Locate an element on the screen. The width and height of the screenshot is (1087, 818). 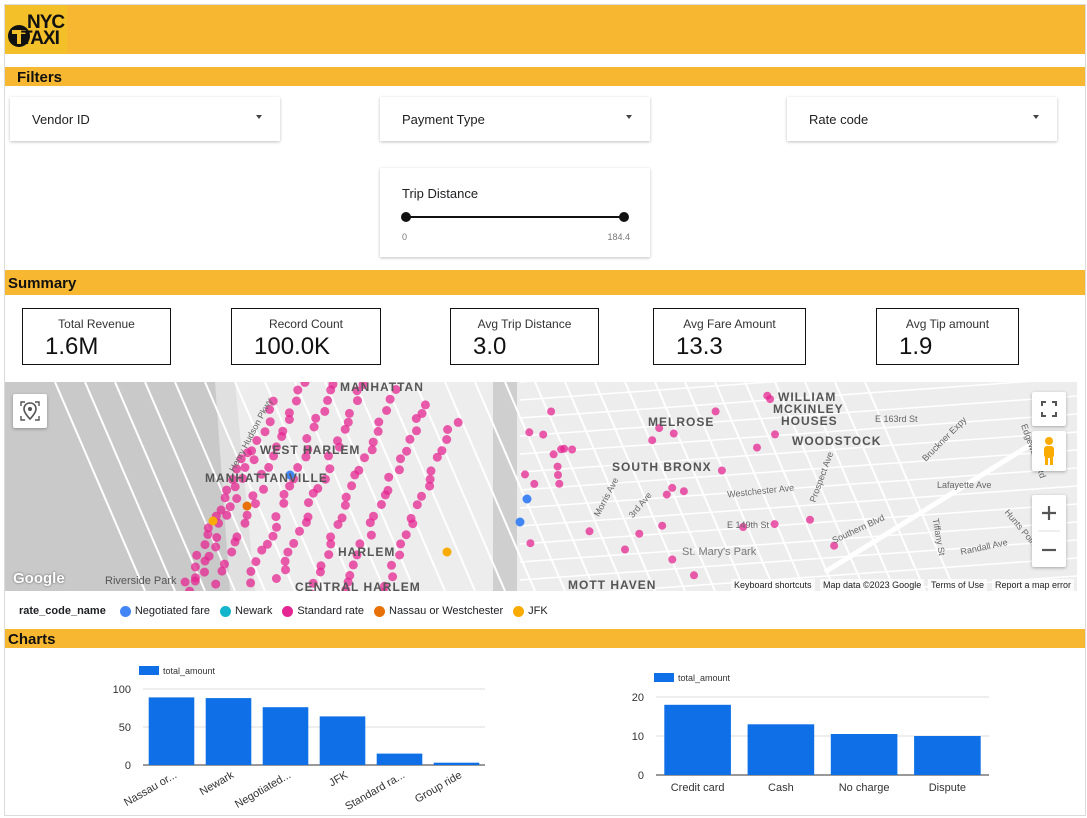
map-place-label: SOUTH BRONX is located at coordinates (662, 467).